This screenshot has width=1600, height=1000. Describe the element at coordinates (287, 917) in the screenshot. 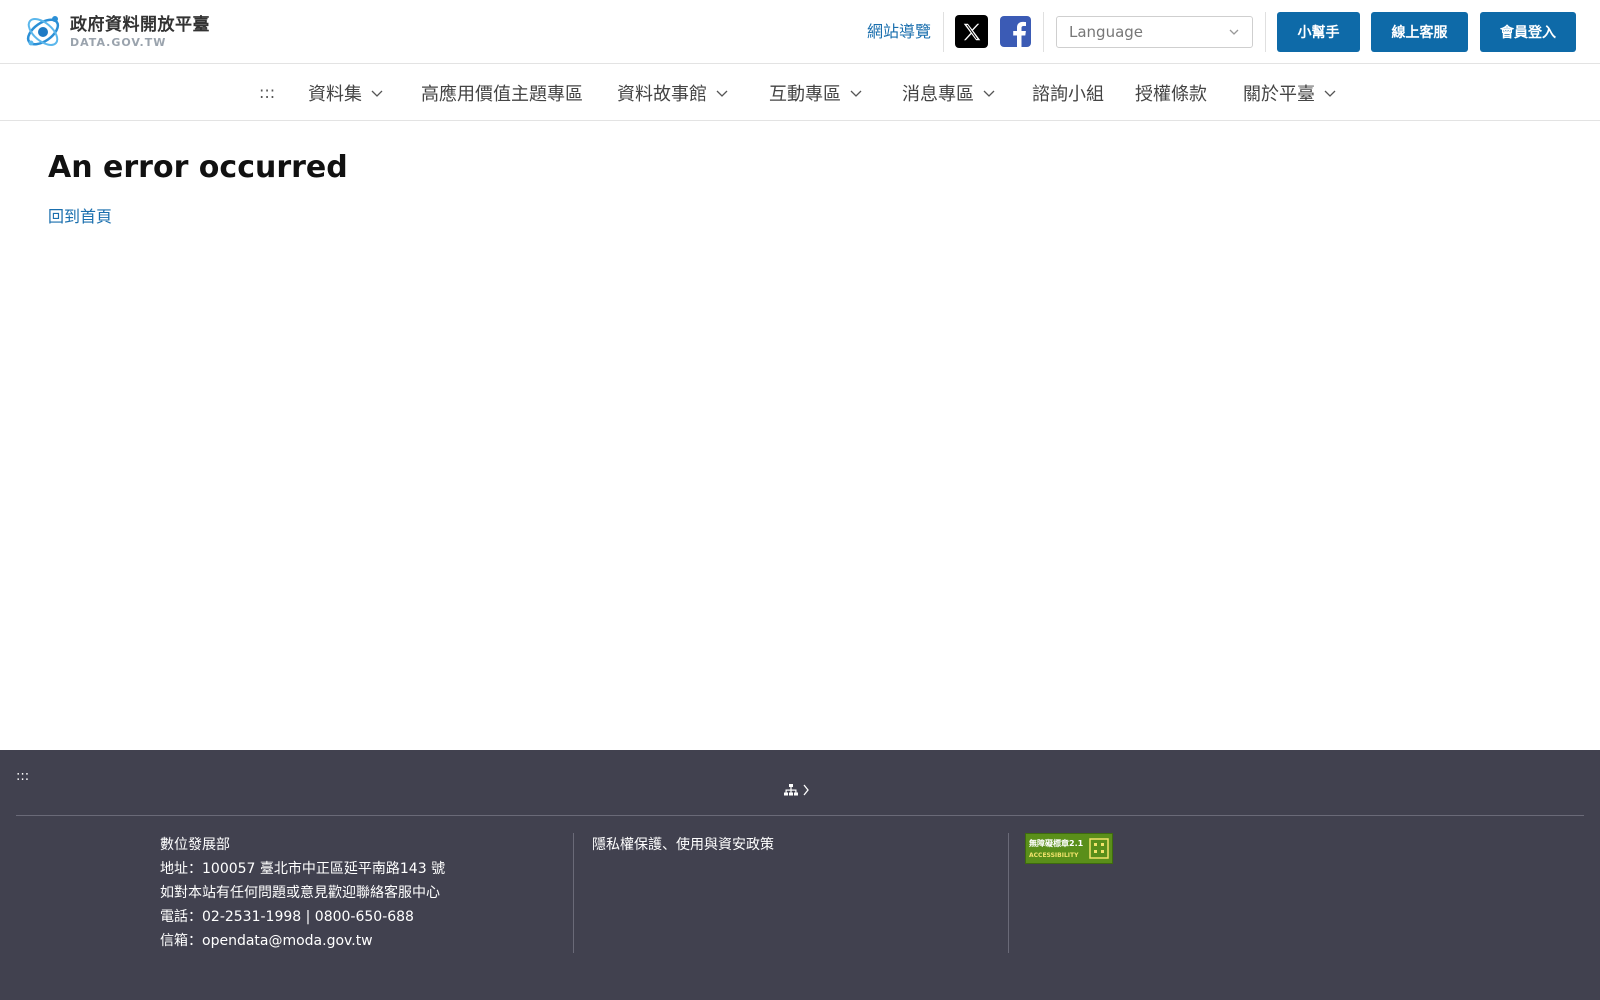

I see `footer-phone: 電話：02-2531-1998 | 0800-650-688` at that location.